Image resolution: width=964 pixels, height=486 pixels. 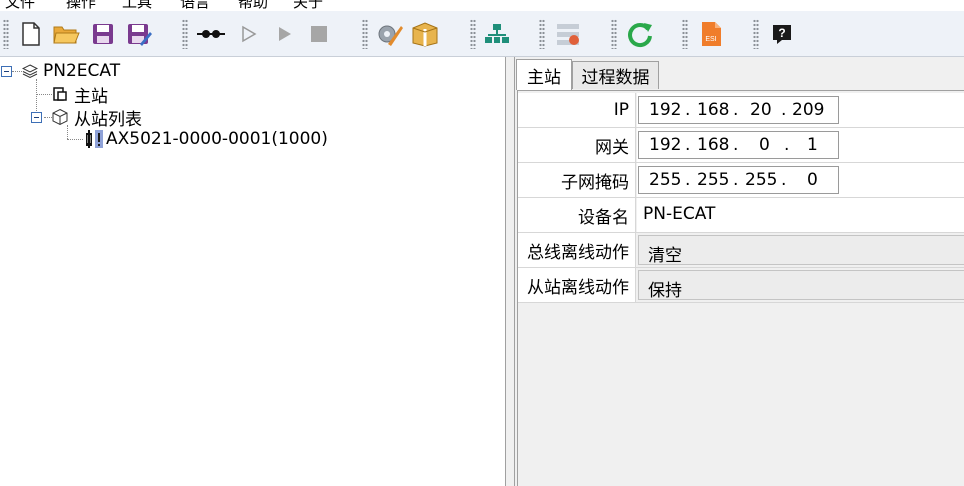 I want to click on layers-icon, so click(x=30, y=71).